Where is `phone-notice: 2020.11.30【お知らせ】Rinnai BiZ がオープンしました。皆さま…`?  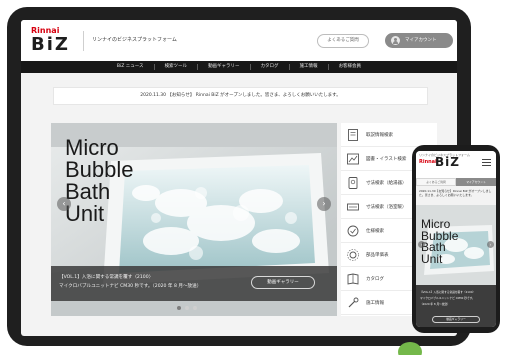 phone-notice: 2020.11.30【お知らせ】Rinnai BiZ がオープンしました。皆さま… is located at coordinates (456, 193).